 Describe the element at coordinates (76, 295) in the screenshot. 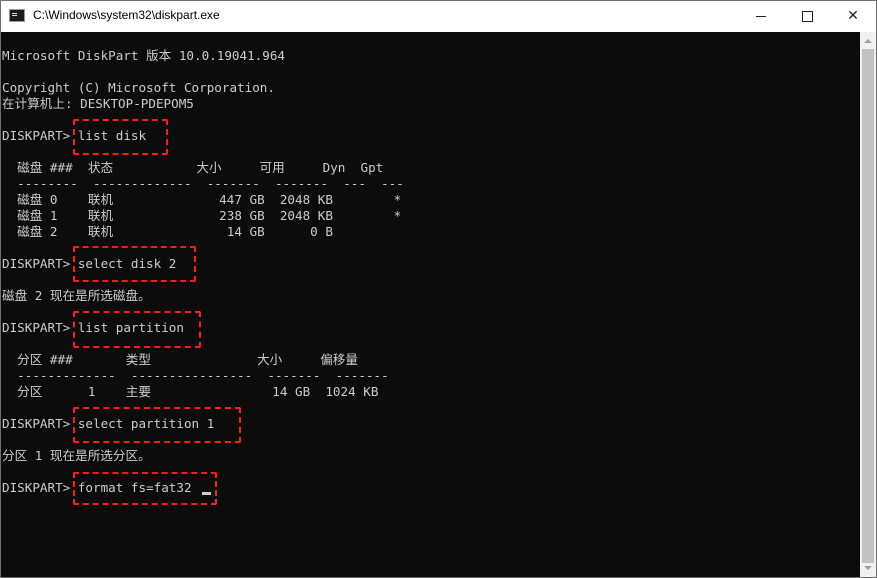

I see `console-line: 磁盘 2 现在是所选磁盘。` at that location.